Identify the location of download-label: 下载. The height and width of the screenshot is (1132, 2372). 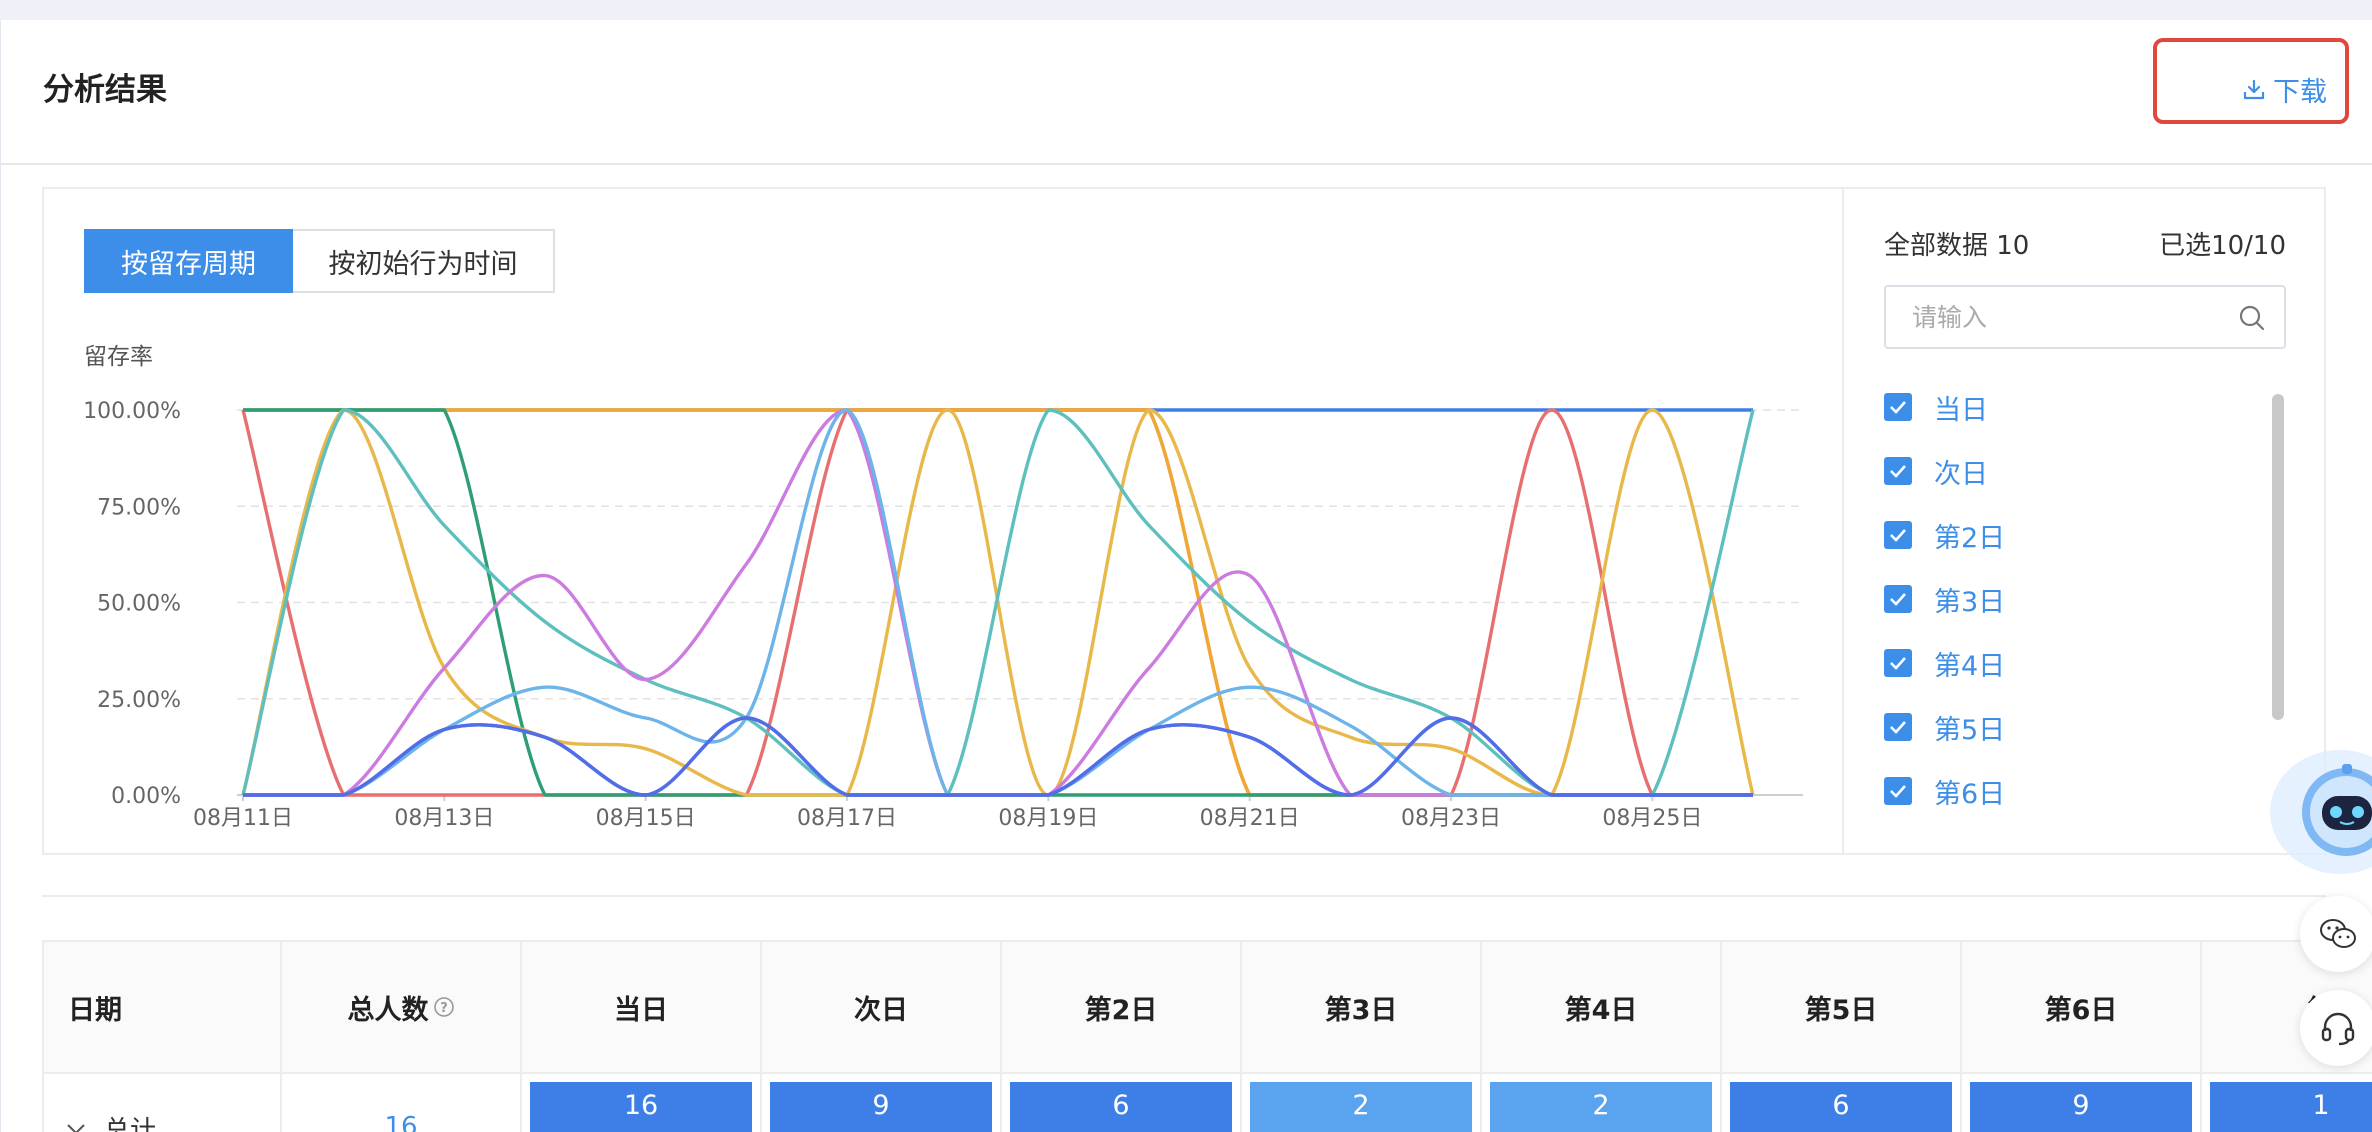
(2300, 92).